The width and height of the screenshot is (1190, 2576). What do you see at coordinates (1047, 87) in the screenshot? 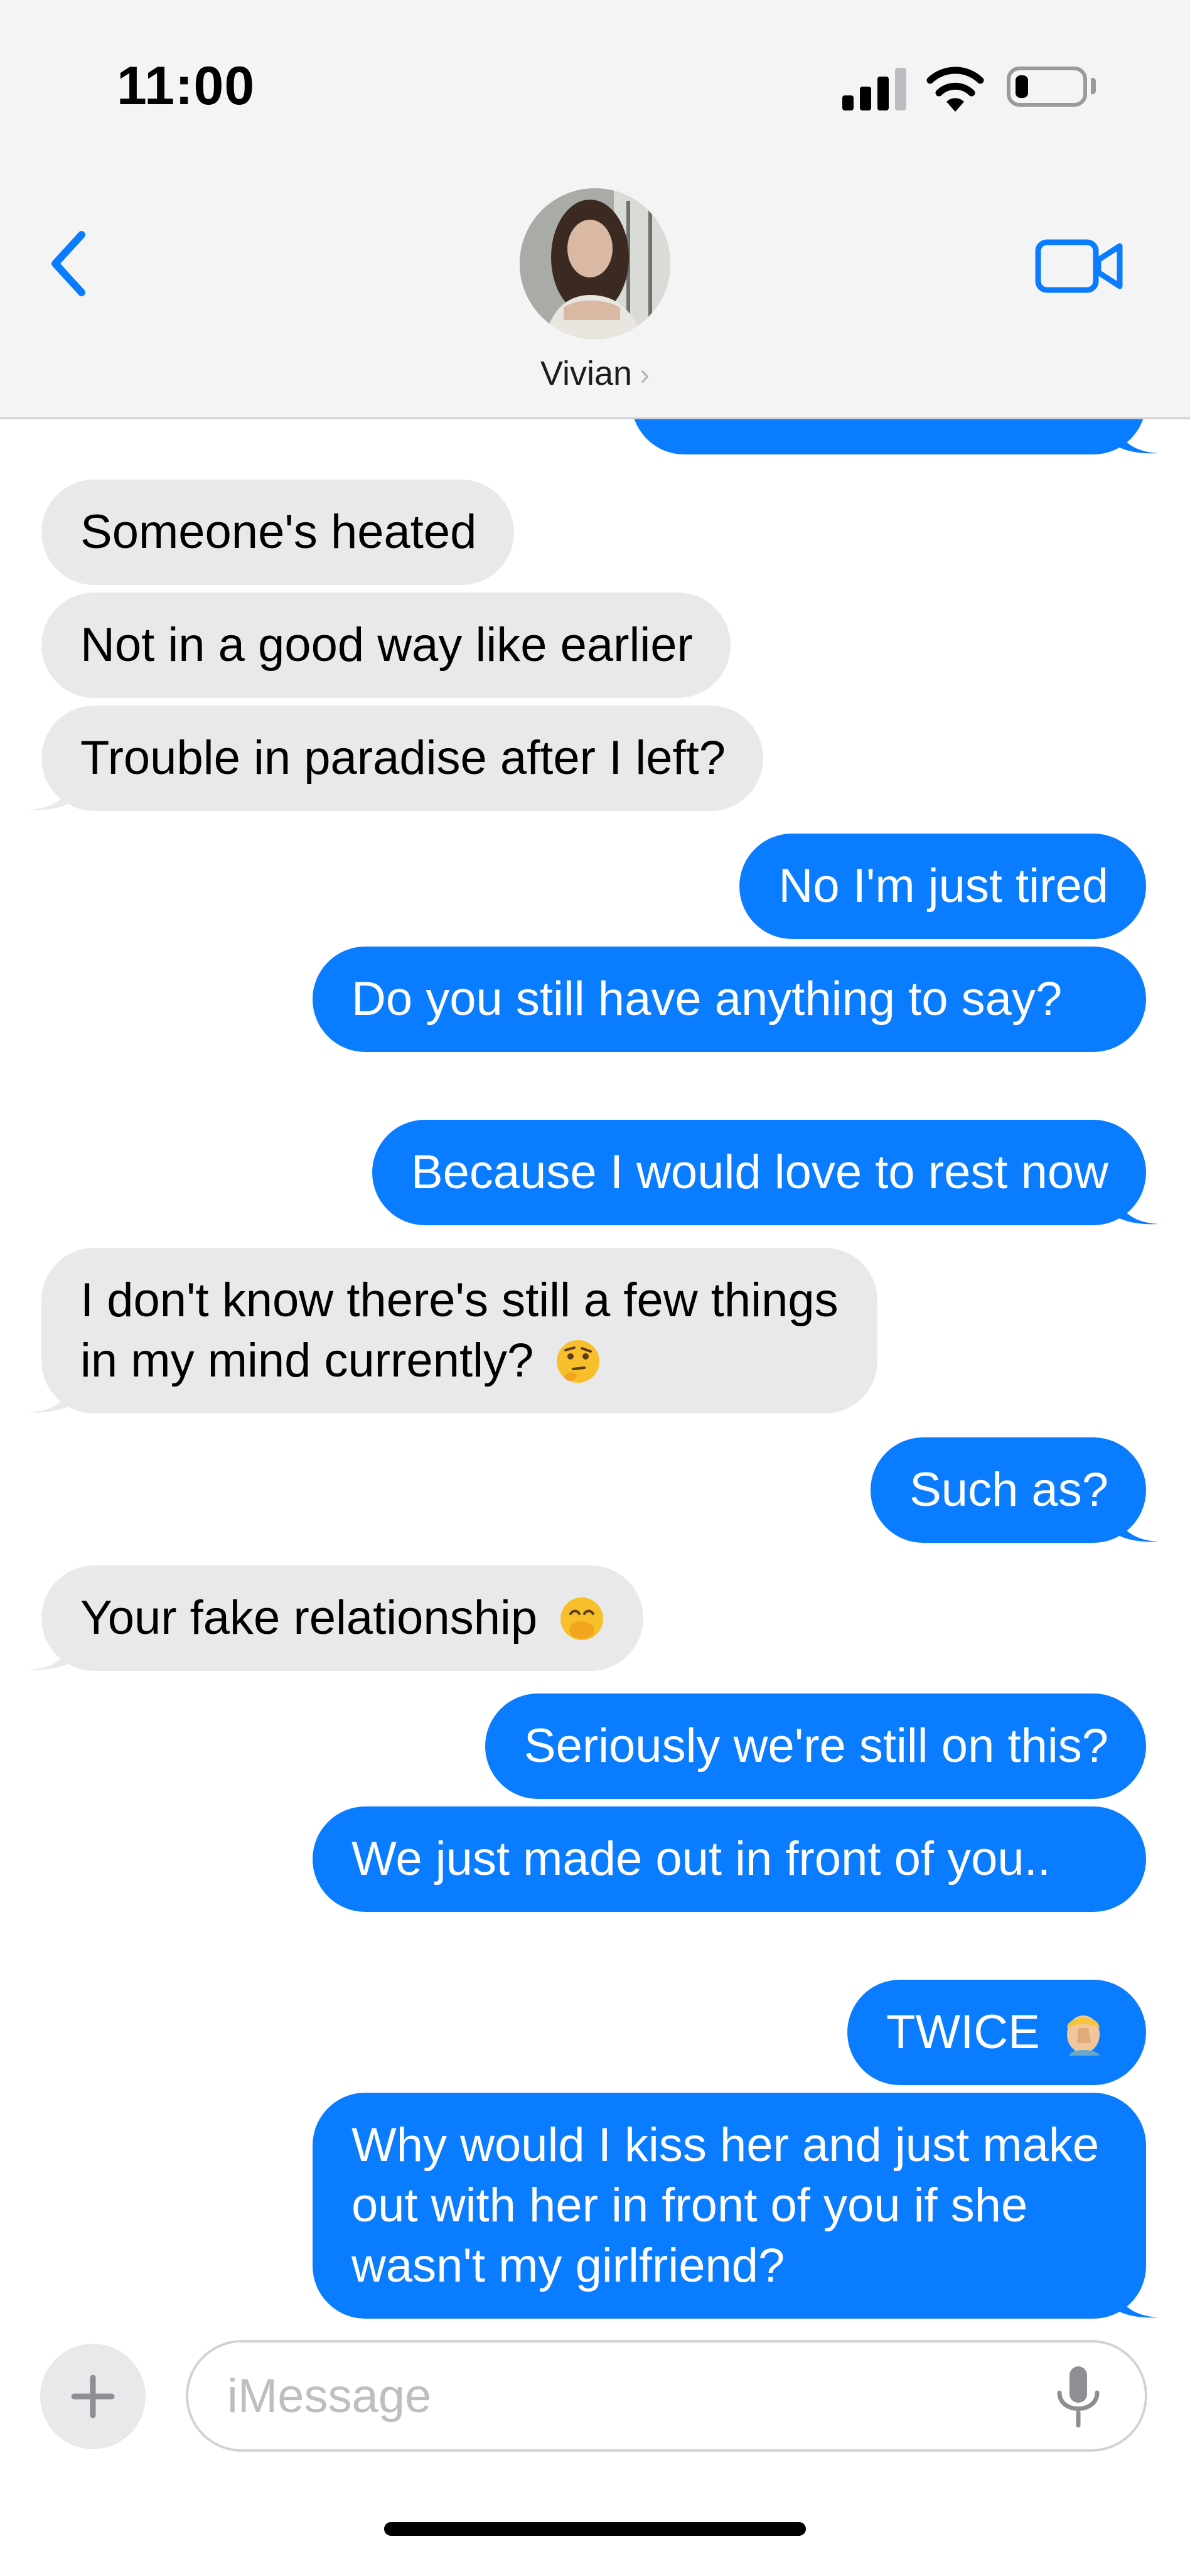
I see `battery-icon` at bounding box center [1047, 87].